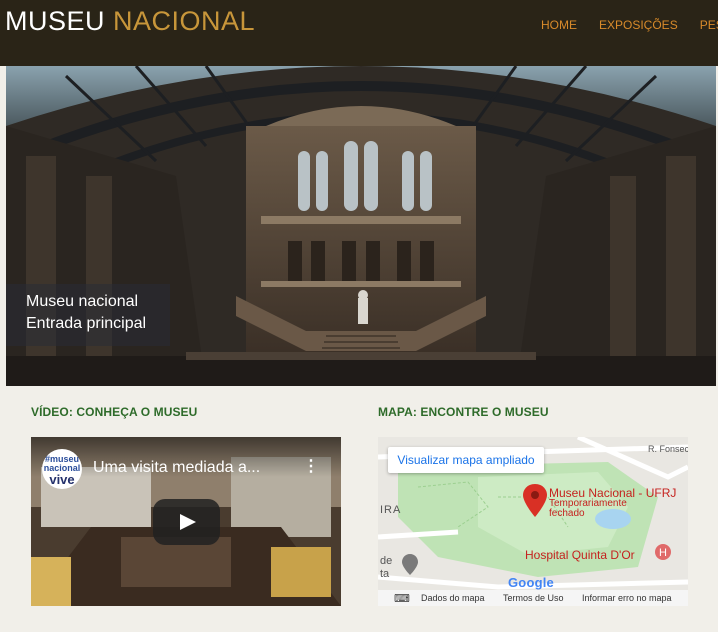 This screenshot has width=718, height=632. I want to click on map-place-status-line2: fechado, so click(567, 513).